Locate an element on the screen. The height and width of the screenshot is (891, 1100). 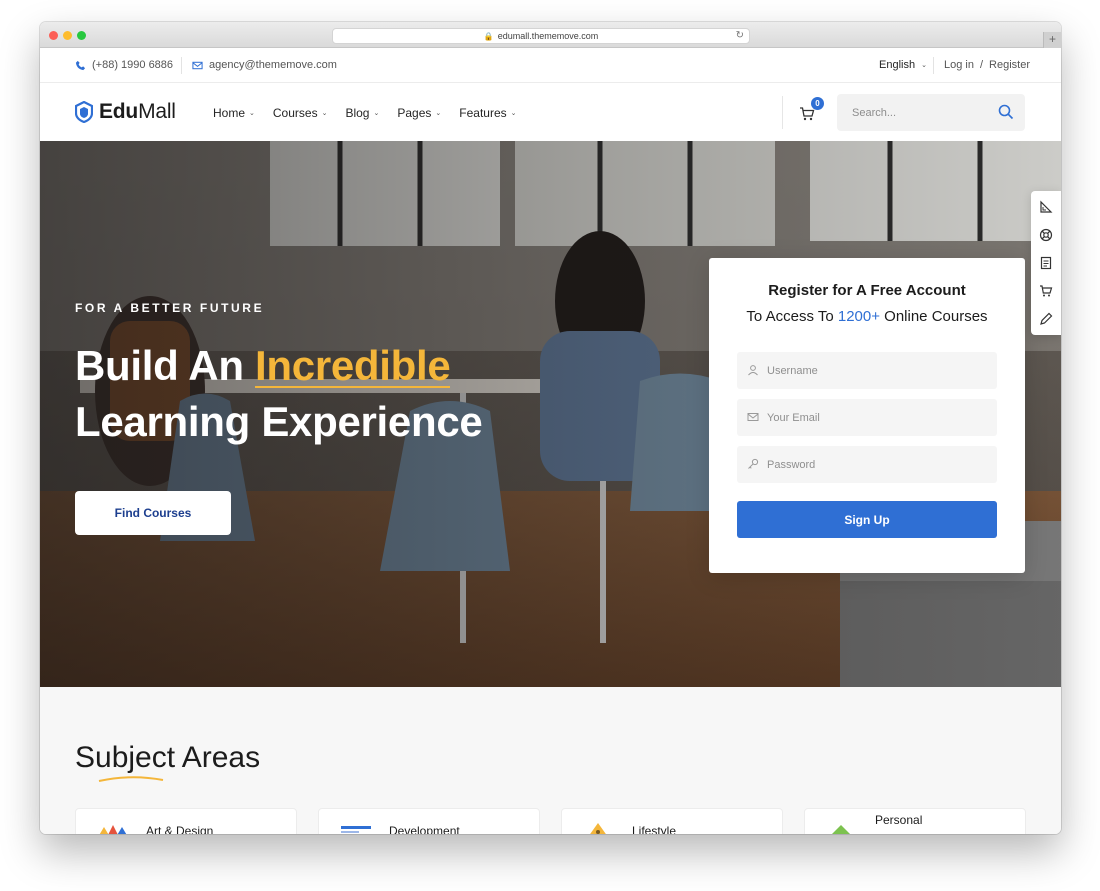
nav-label: Courses is located at coordinates (295, 113).